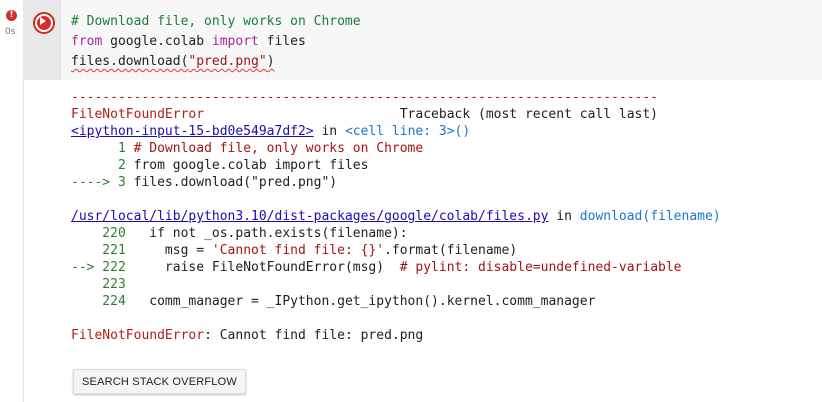  Describe the element at coordinates (188, 41) in the screenshot. I see `code-line-2: from google.colab import files` at that location.